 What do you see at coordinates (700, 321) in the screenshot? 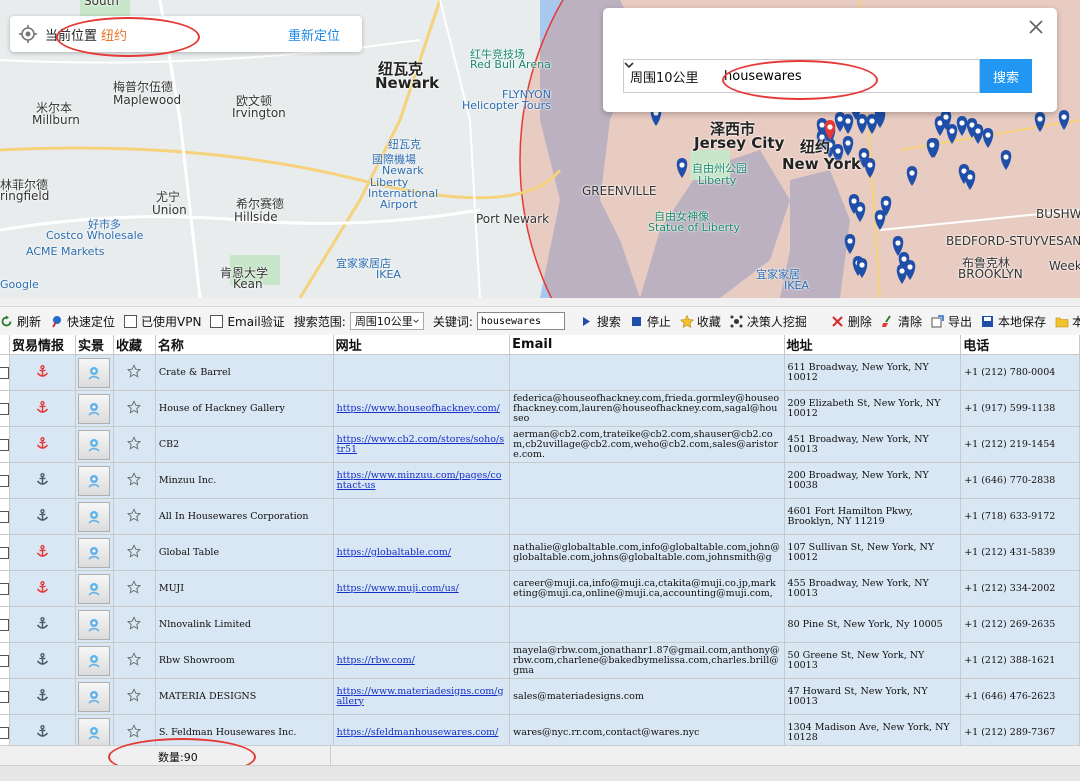
I see `favorite-button: 收藏` at bounding box center [700, 321].